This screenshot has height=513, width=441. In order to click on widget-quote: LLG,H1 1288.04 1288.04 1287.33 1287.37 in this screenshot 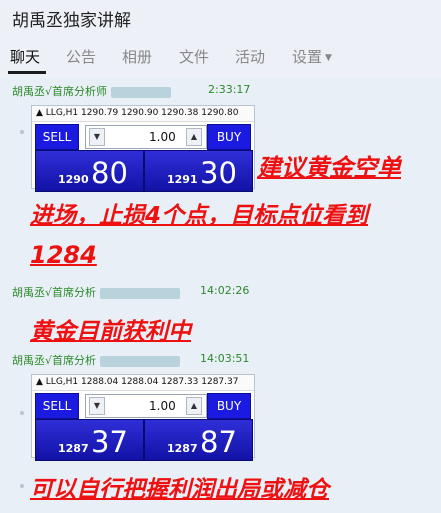, I will do `click(142, 382)`.